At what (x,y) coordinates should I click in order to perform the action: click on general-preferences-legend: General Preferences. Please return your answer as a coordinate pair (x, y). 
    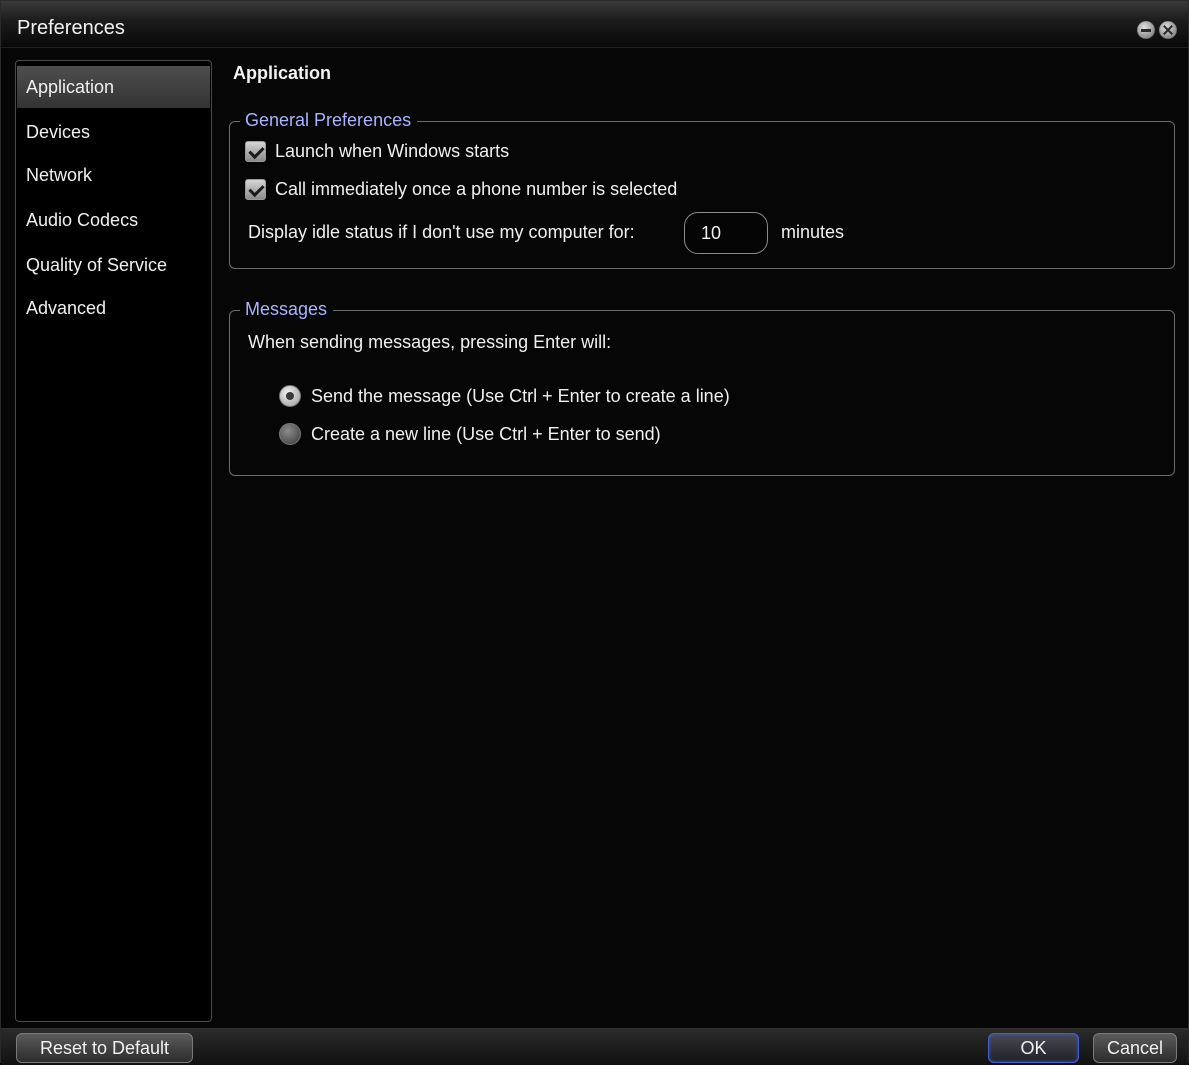
    Looking at the image, I should click on (329, 120).